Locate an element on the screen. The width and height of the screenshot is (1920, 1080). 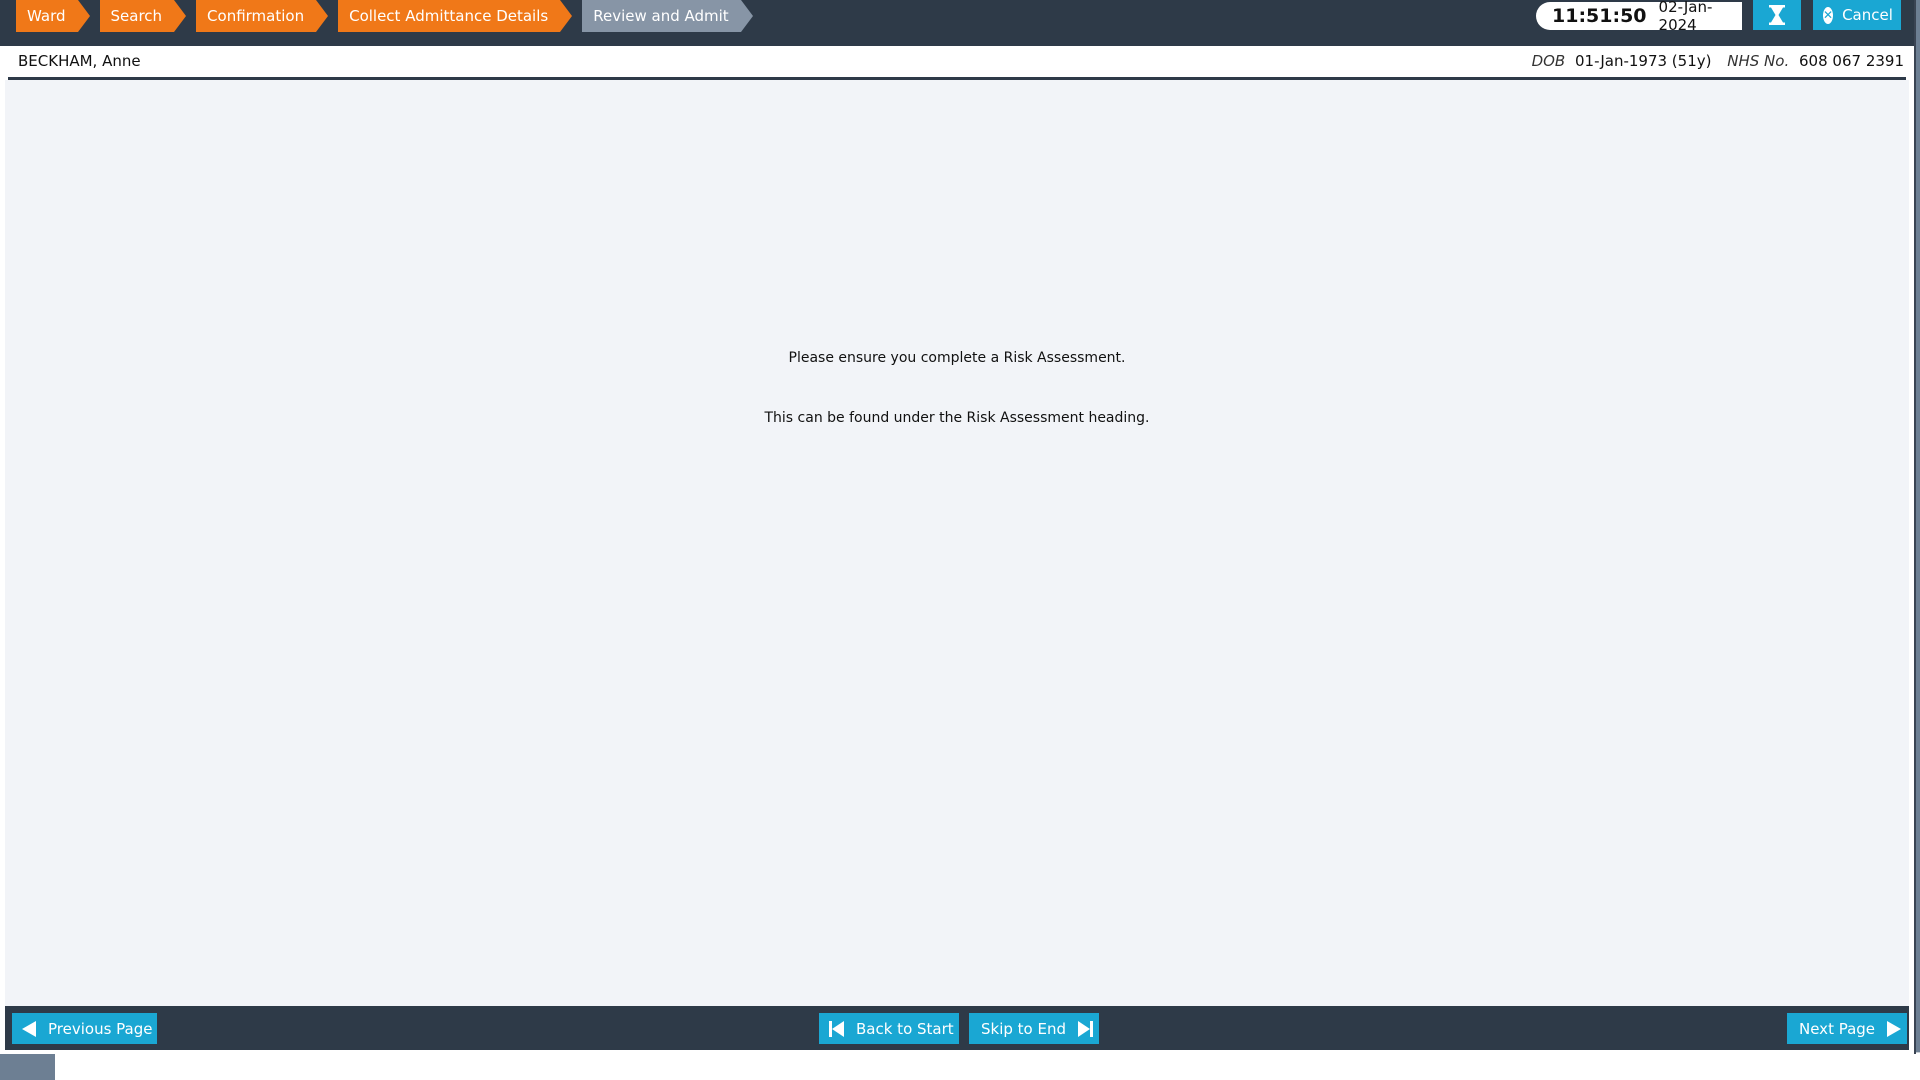
clock-display: 11:51:50 02-Jan-2024 is located at coordinates (1639, 17).